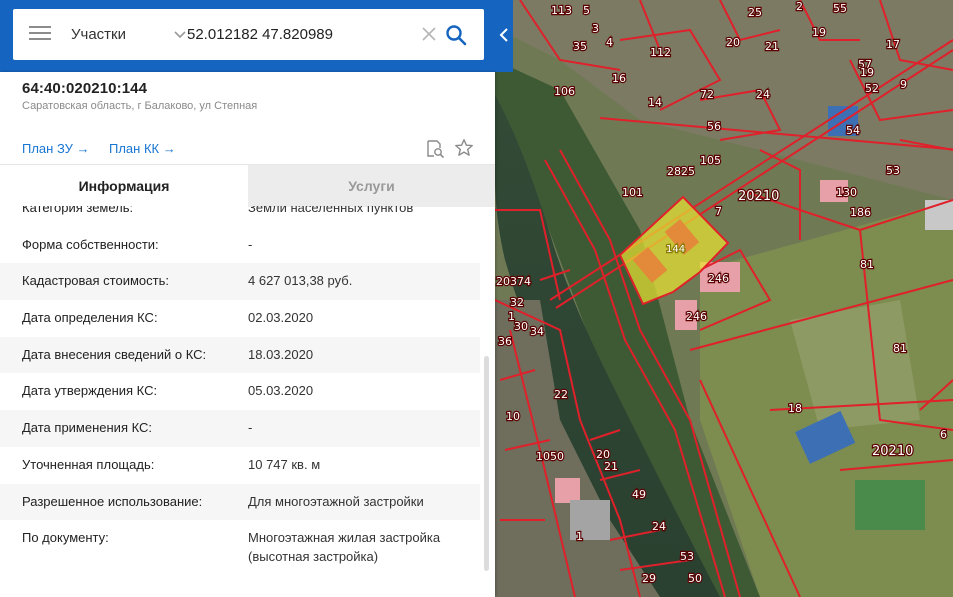  What do you see at coordinates (90, 244) in the screenshot?
I see `info-row-label: Форма собственности:` at bounding box center [90, 244].